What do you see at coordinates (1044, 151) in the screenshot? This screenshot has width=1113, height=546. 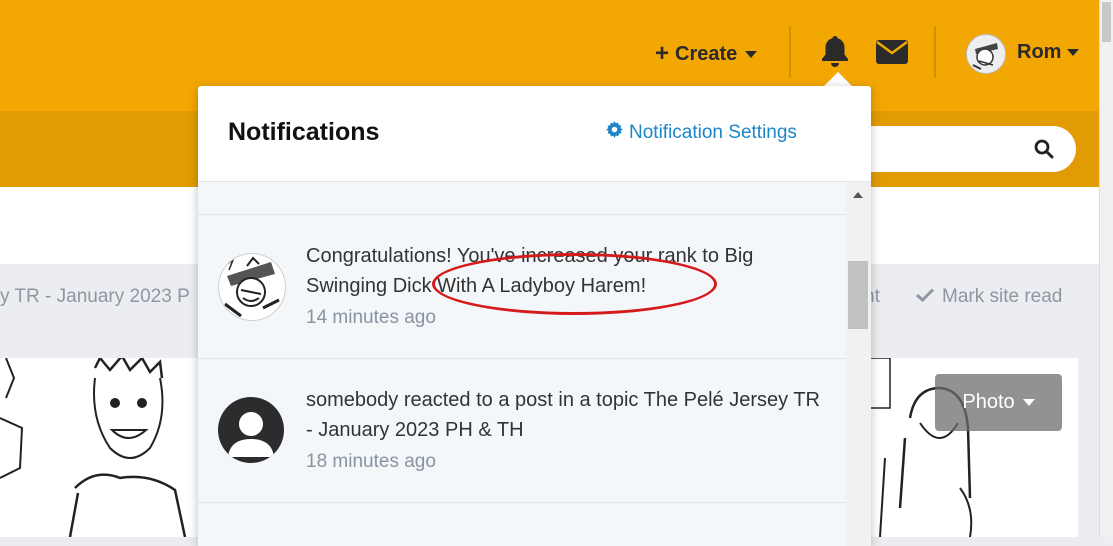 I see `search-icon` at bounding box center [1044, 151].